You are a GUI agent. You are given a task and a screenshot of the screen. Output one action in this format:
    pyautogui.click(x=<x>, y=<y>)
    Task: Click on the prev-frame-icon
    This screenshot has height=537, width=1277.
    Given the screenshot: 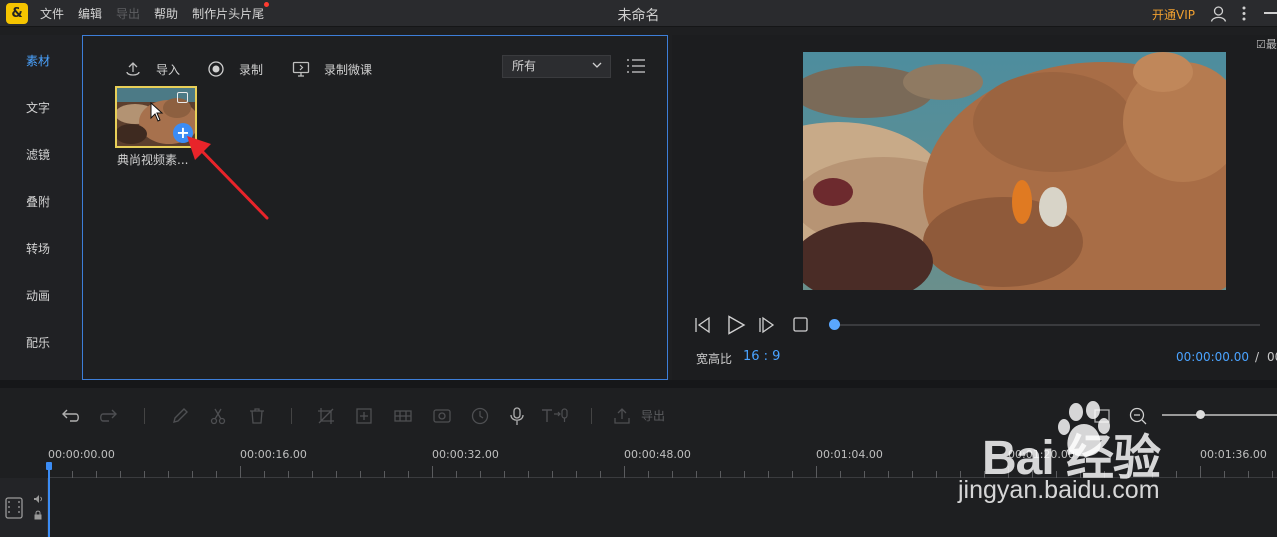 What is the action you would take?
    pyautogui.click(x=703, y=325)
    